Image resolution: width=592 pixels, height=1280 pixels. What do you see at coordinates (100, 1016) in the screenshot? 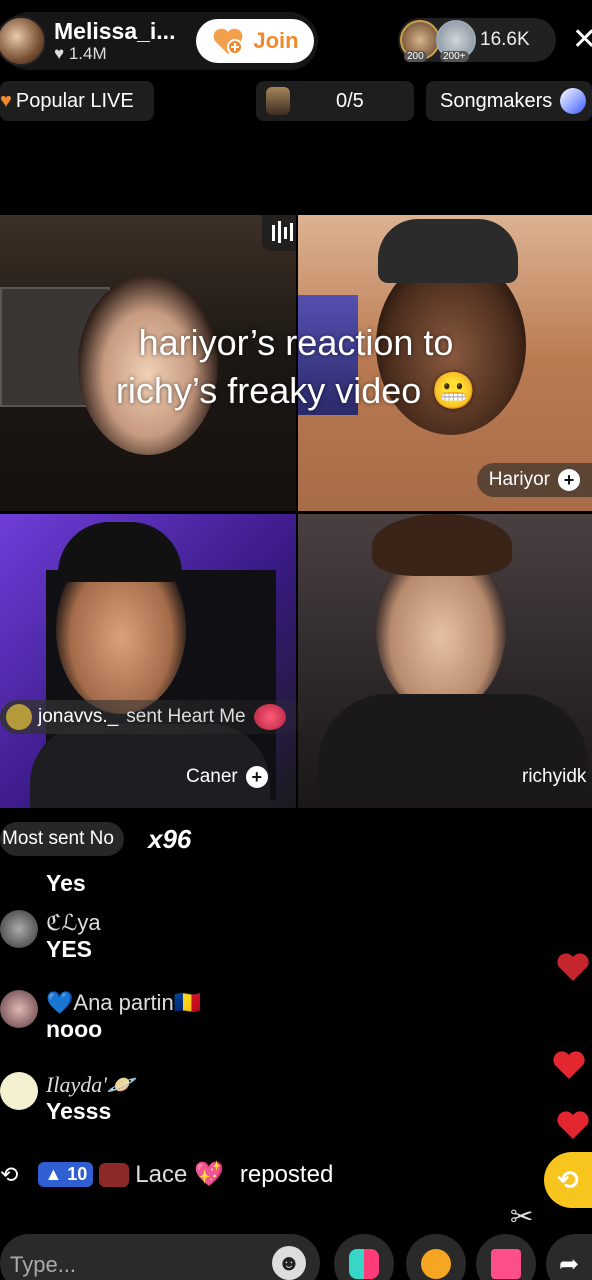
I see `chat-row: 💙Ana partin🇷🇴 nooo` at bounding box center [100, 1016].